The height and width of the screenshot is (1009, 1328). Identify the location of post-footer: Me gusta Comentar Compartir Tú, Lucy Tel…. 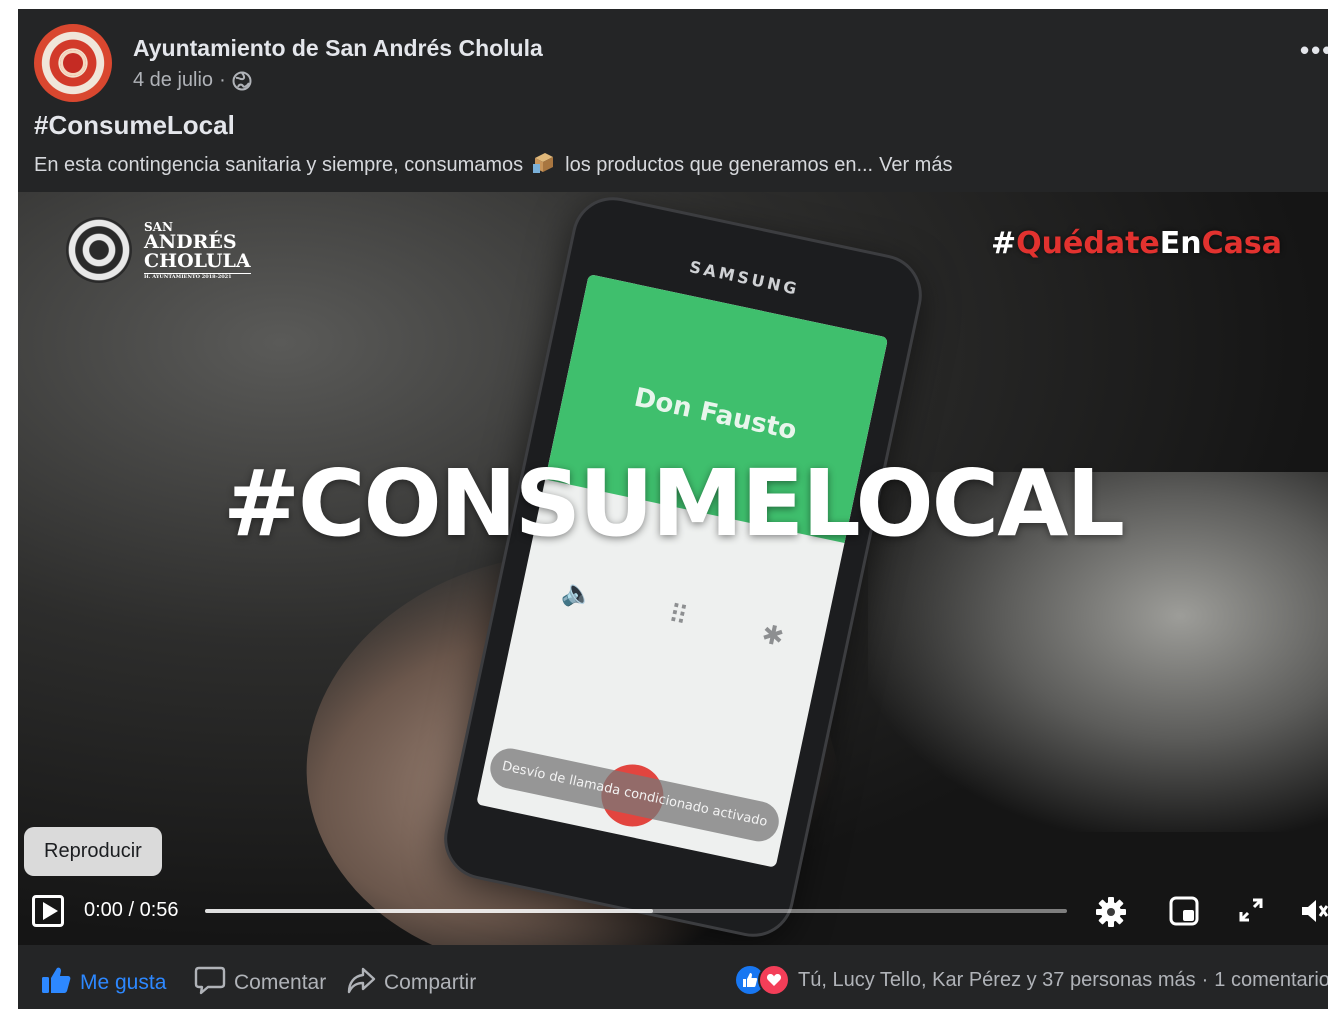
(673, 977).